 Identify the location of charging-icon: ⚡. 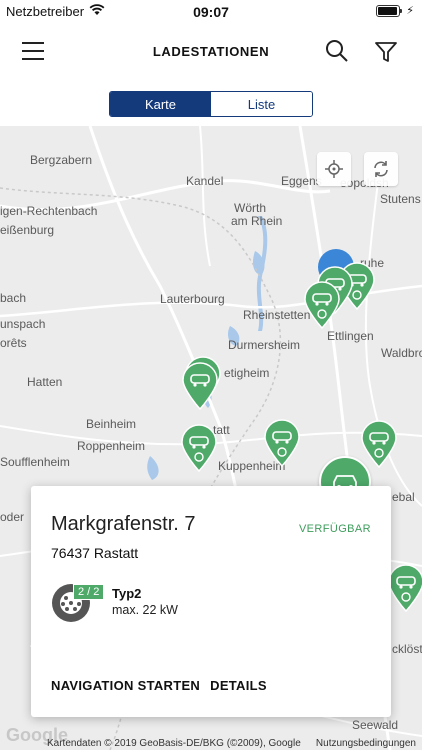
(410, 11).